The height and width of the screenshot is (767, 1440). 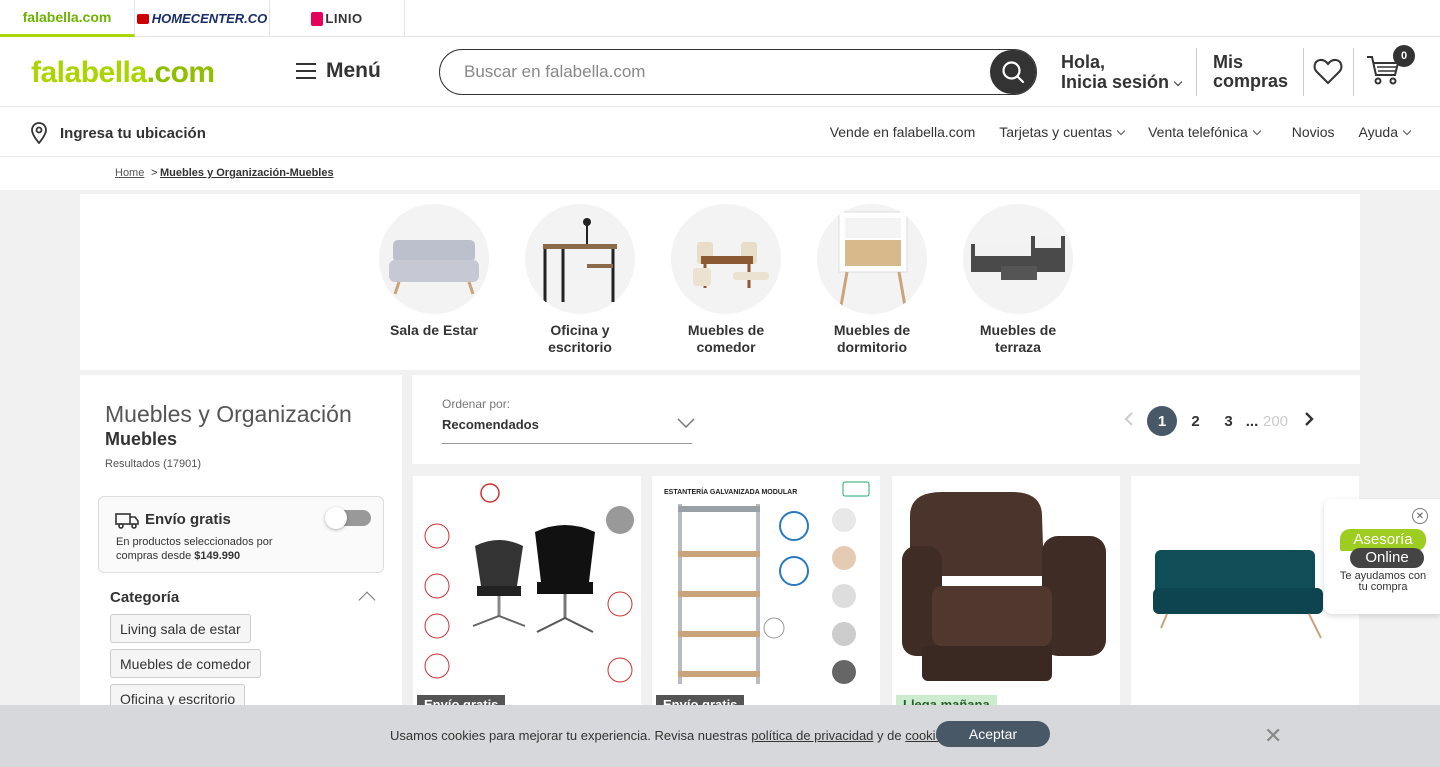 I want to click on truck-icon, so click(x=127, y=521).